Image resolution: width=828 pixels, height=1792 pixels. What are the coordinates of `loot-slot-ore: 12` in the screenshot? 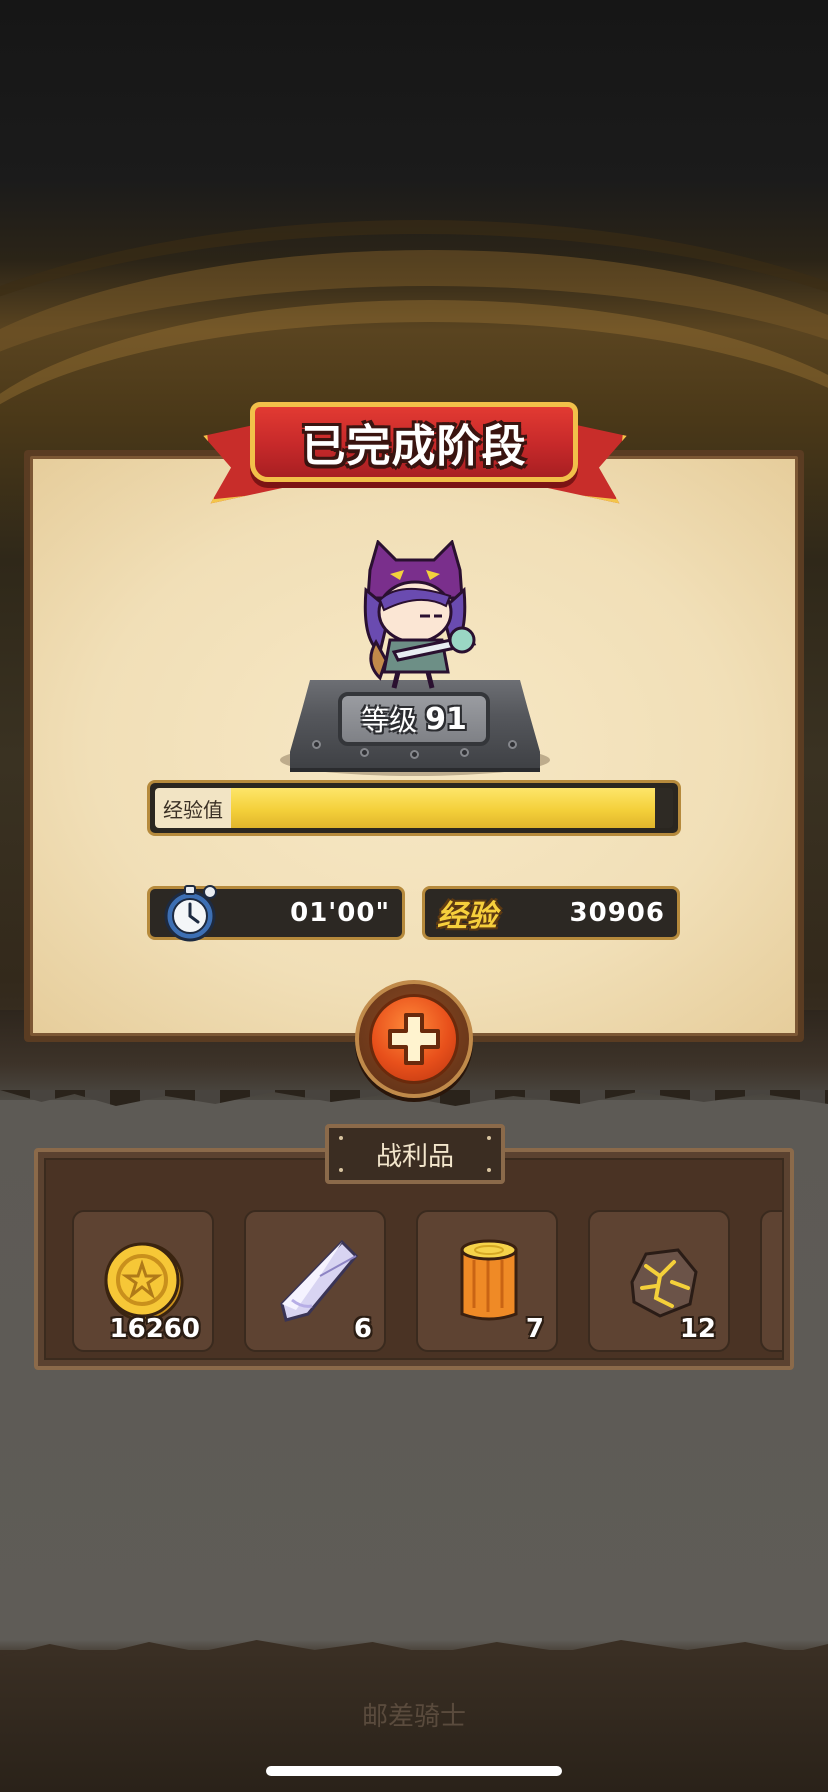 It's located at (659, 1281).